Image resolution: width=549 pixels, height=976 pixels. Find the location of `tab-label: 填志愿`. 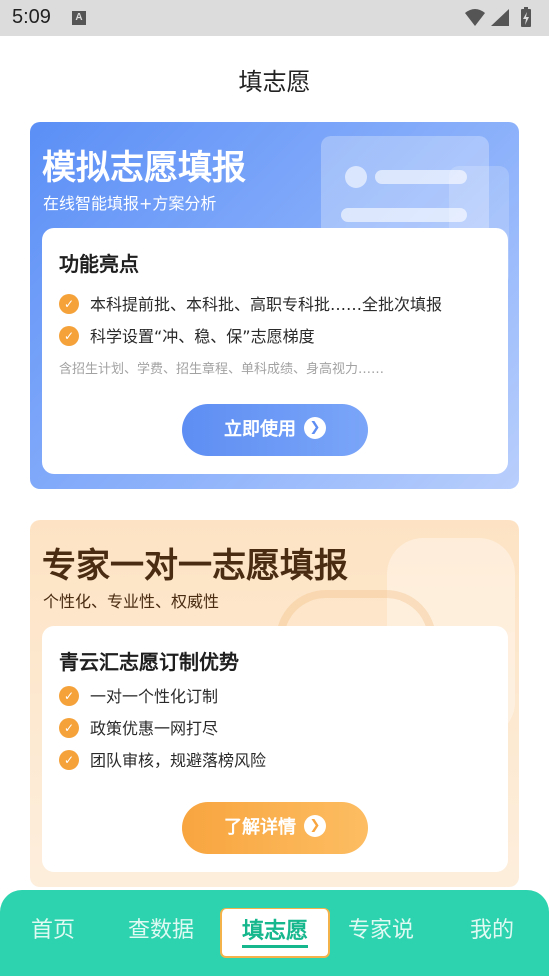

tab-label: 填志愿 is located at coordinates (274, 933).